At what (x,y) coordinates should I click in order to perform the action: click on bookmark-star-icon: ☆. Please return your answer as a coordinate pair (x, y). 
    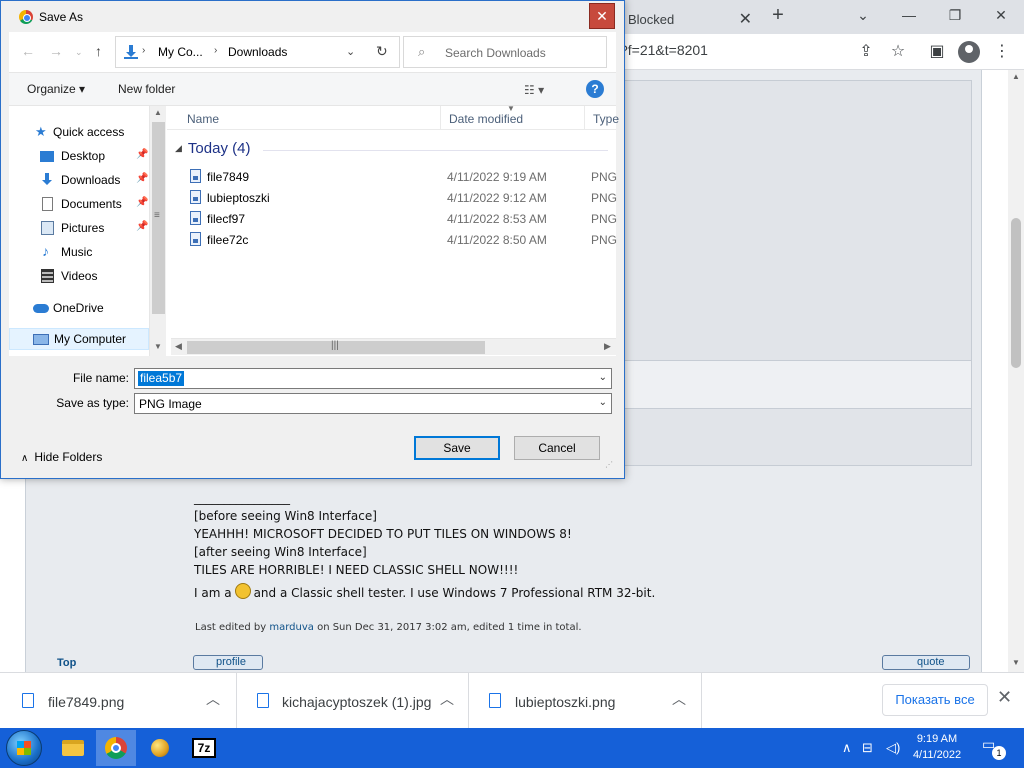
    Looking at the image, I should click on (898, 52).